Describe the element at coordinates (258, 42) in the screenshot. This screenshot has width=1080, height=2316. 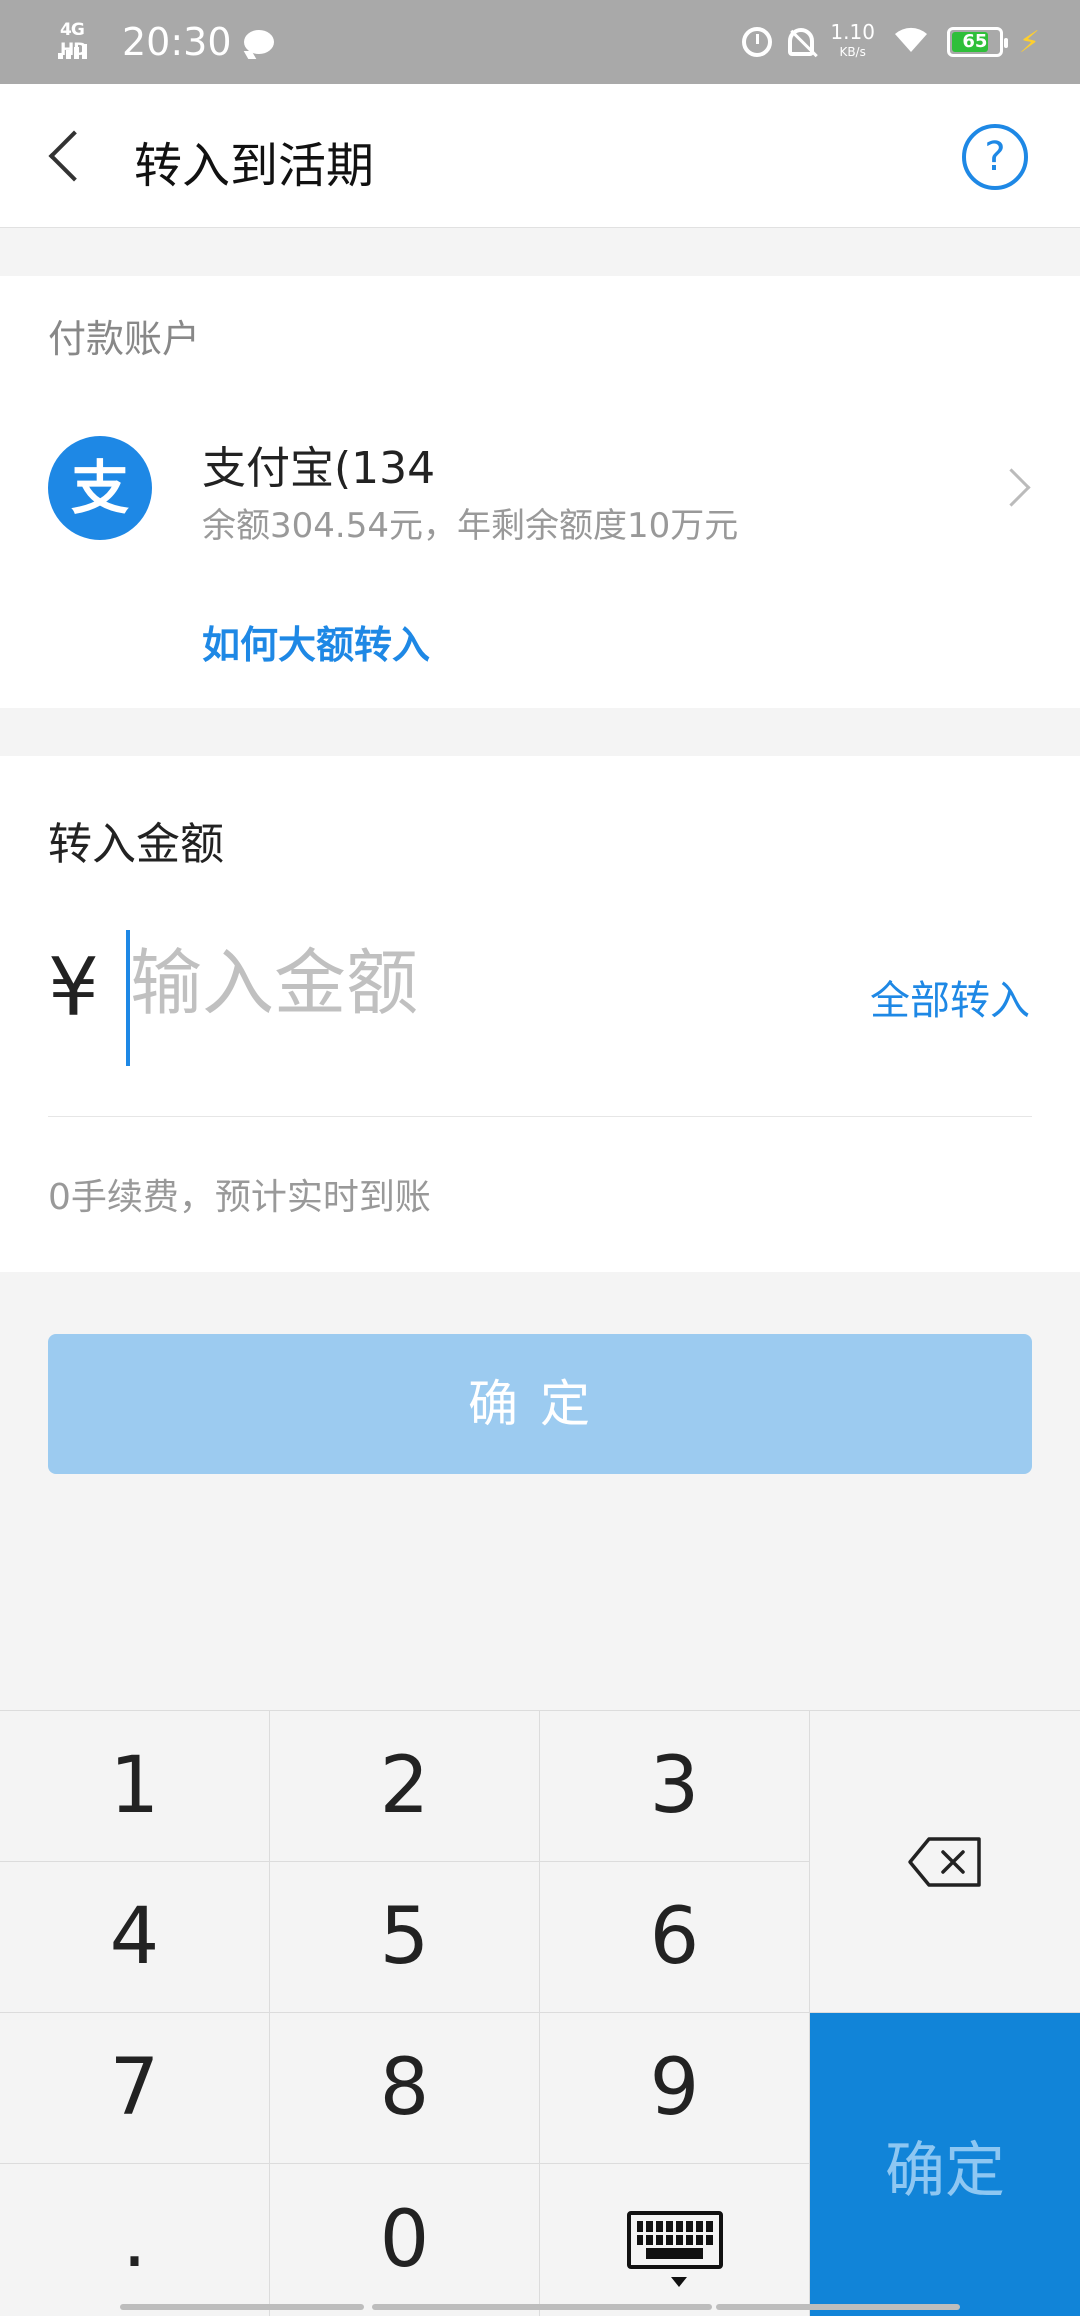
I see `message-icon` at that location.